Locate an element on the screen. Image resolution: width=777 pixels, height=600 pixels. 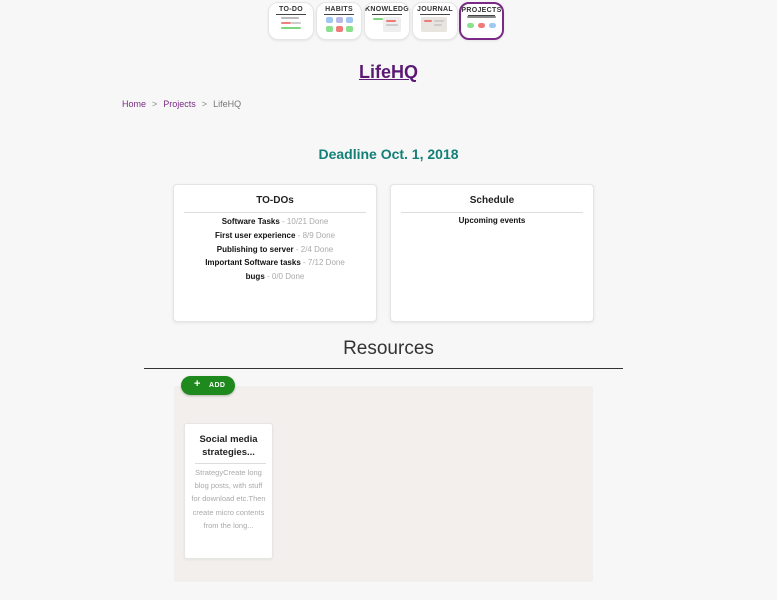
schedule-card-title: Schedule is located at coordinates (492, 200).